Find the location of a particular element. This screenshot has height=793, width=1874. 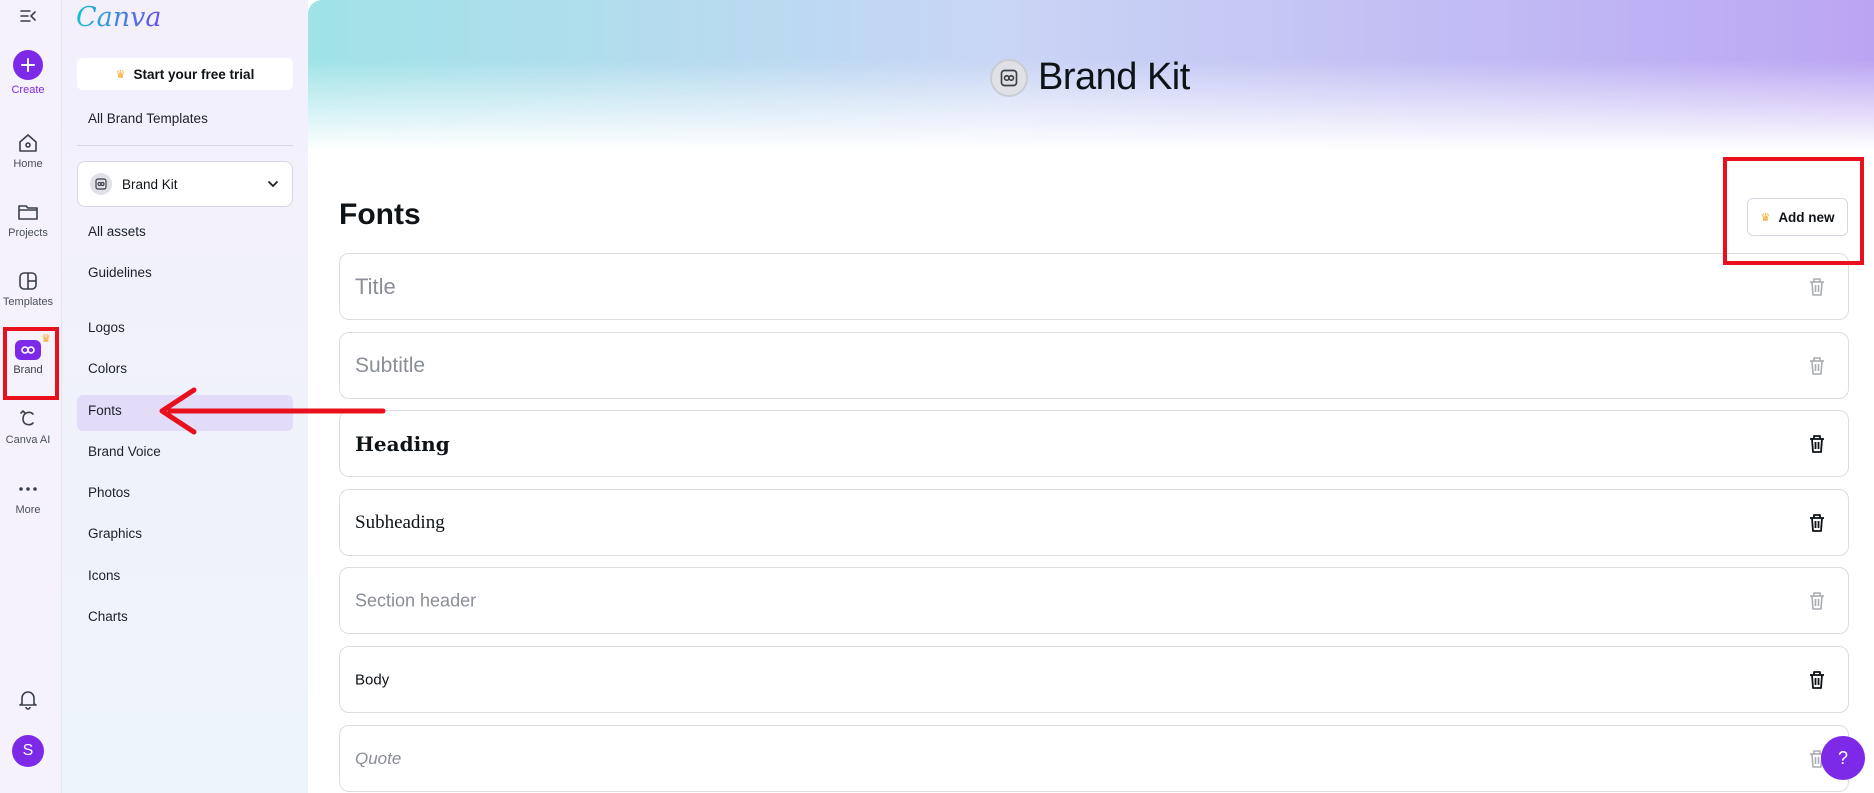

page-title: Brand Kit is located at coordinates (1114, 77).